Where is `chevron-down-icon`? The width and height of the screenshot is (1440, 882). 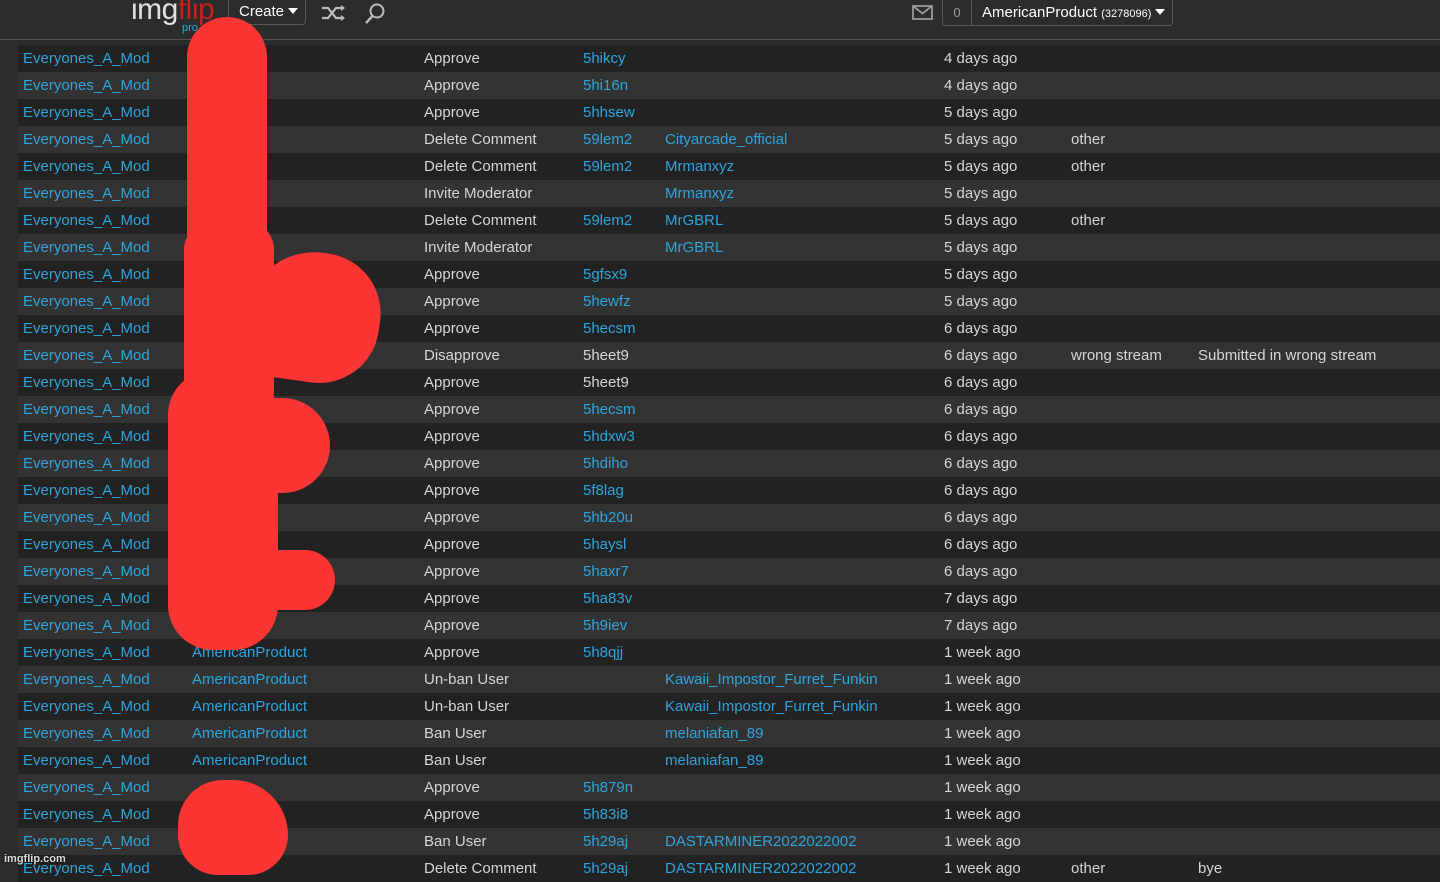 chevron-down-icon is located at coordinates (293, 11).